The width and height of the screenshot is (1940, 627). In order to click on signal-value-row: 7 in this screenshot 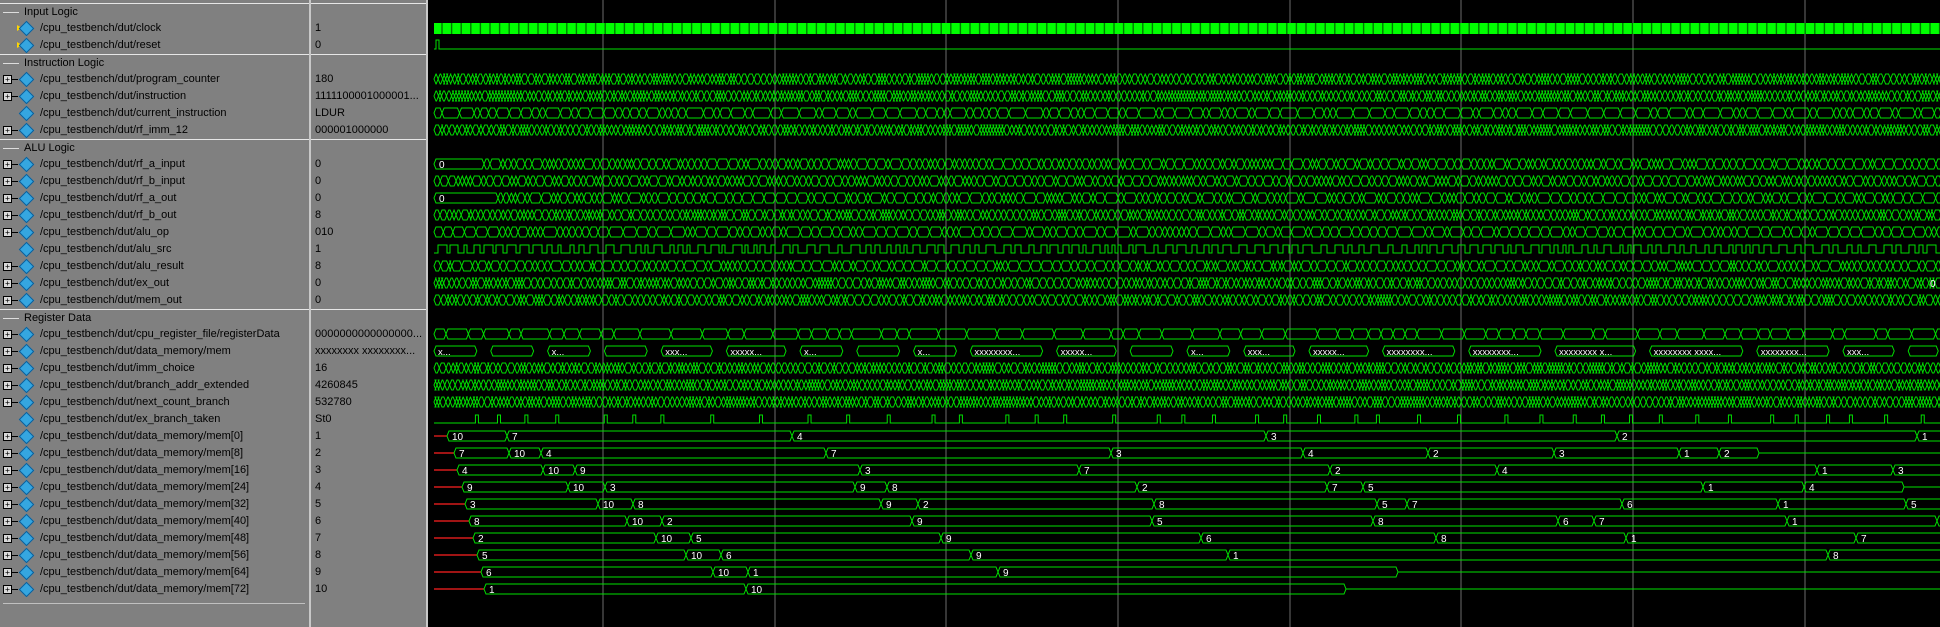, I will do `click(368, 538)`.